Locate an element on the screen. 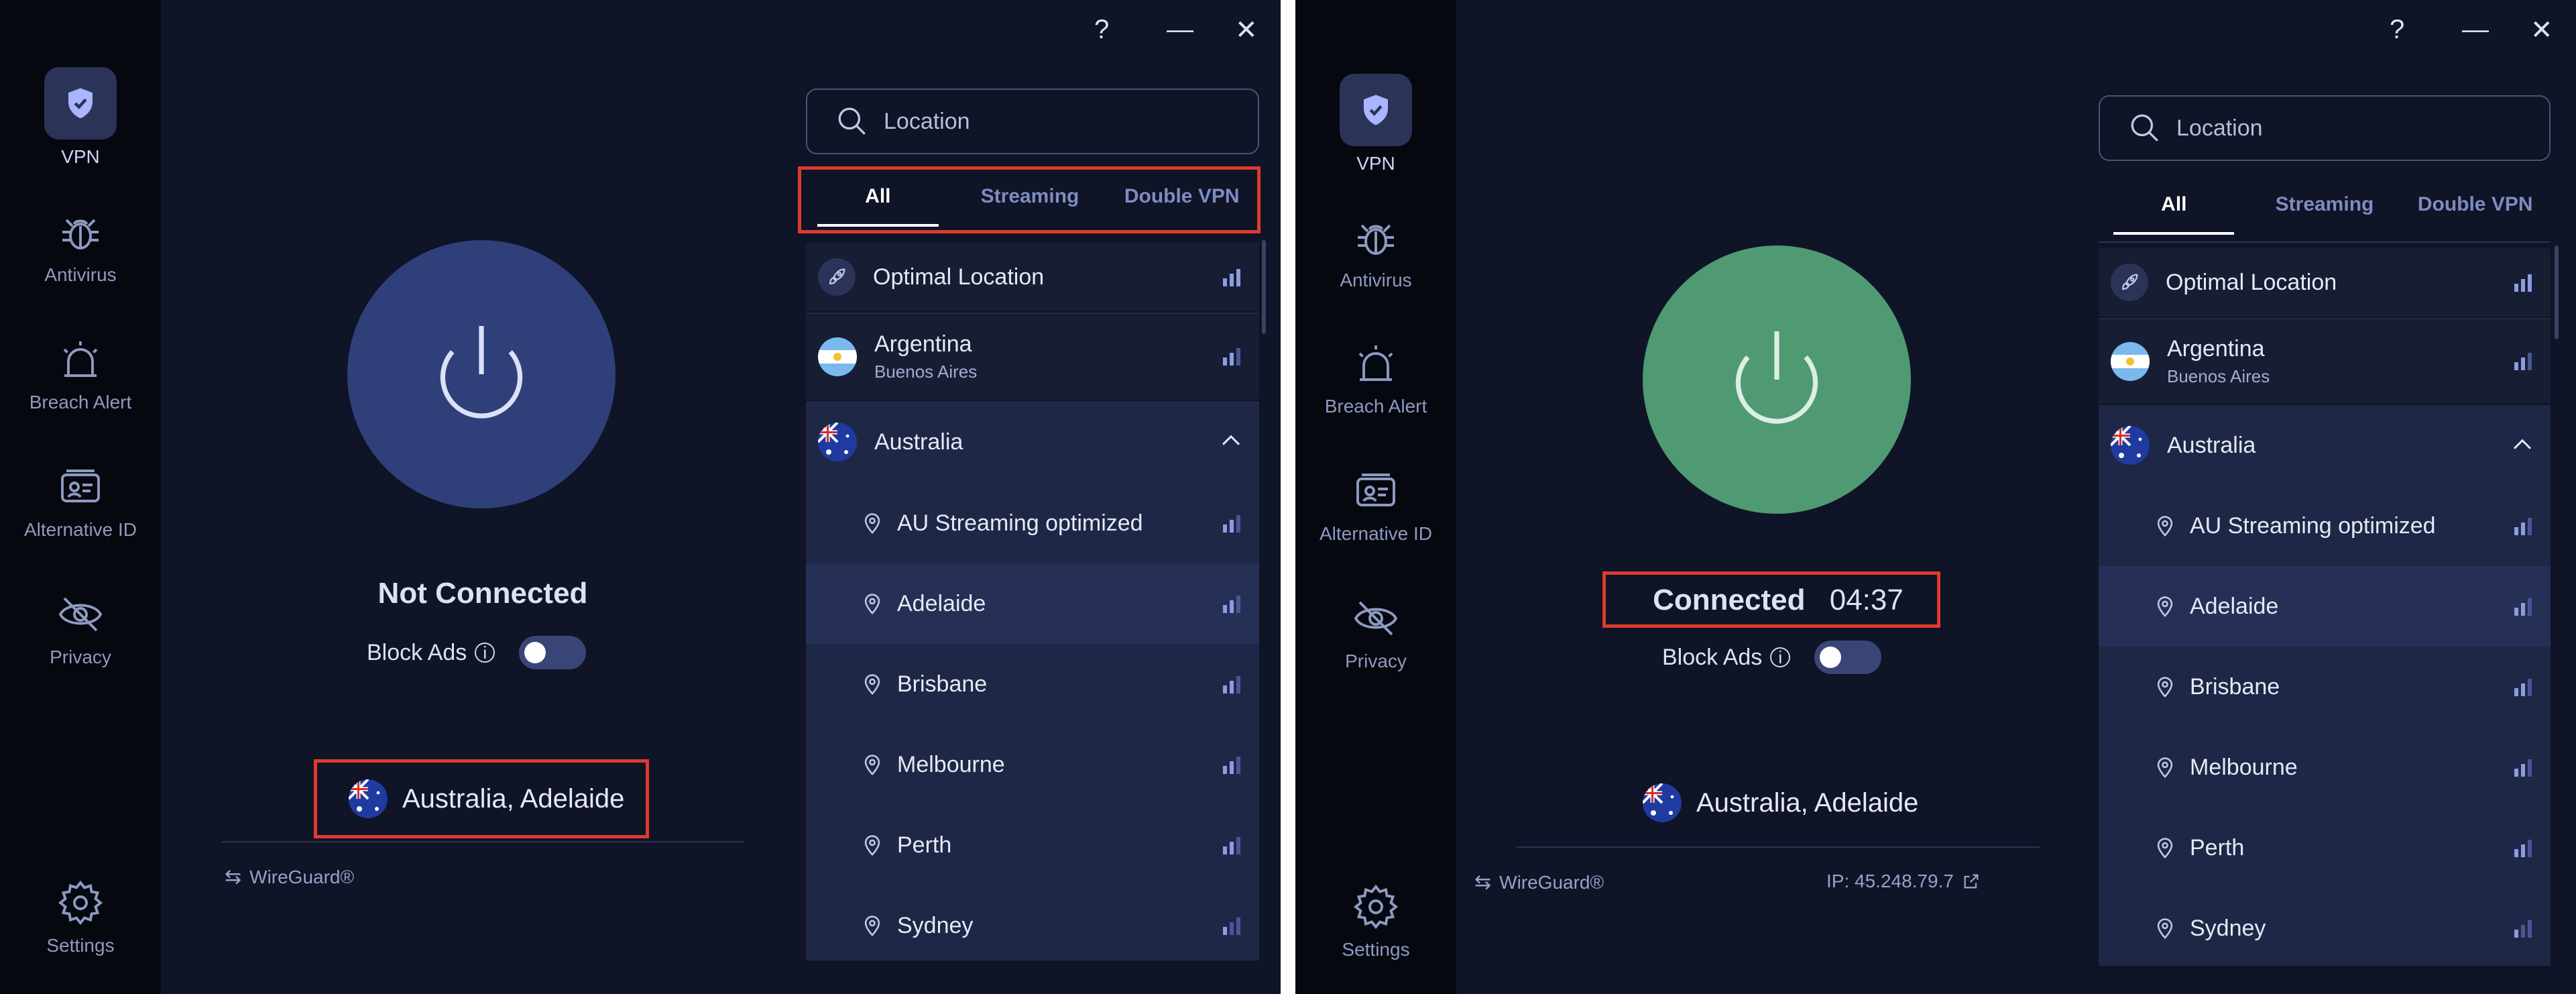 This screenshot has width=2576, height=994. external-link-icon is located at coordinates (1971, 881).